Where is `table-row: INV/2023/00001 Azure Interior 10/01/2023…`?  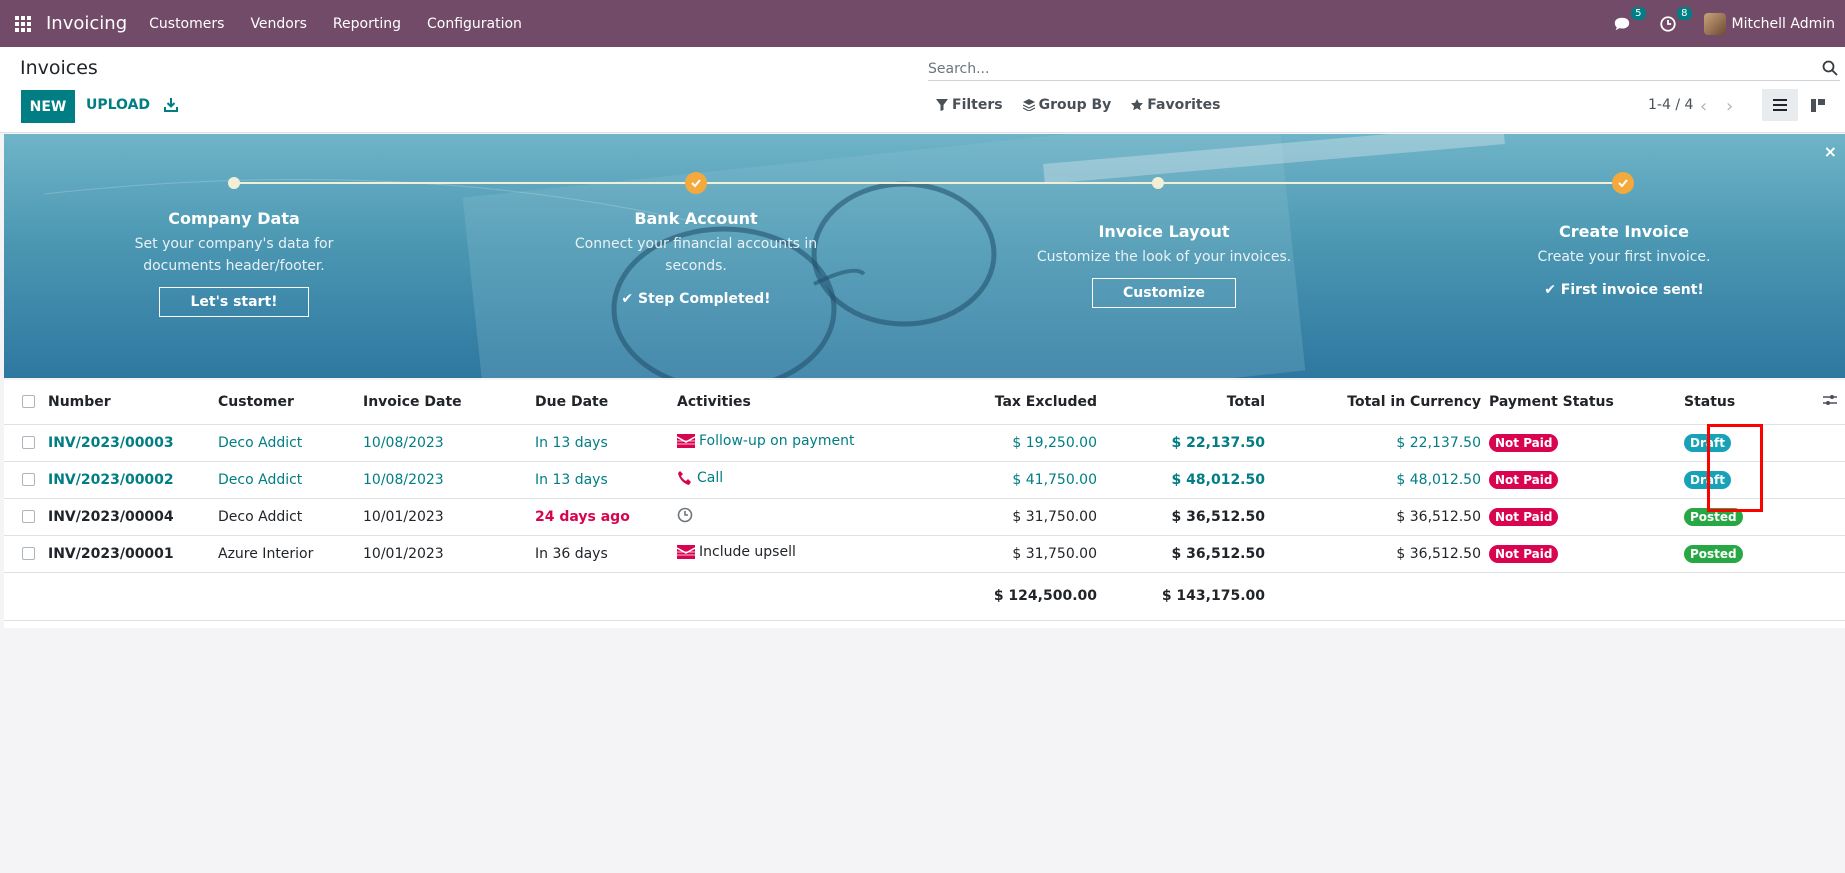
table-row: INV/2023/00001 Azure Interior 10/01/2023… is located at coordinates (924, 554).